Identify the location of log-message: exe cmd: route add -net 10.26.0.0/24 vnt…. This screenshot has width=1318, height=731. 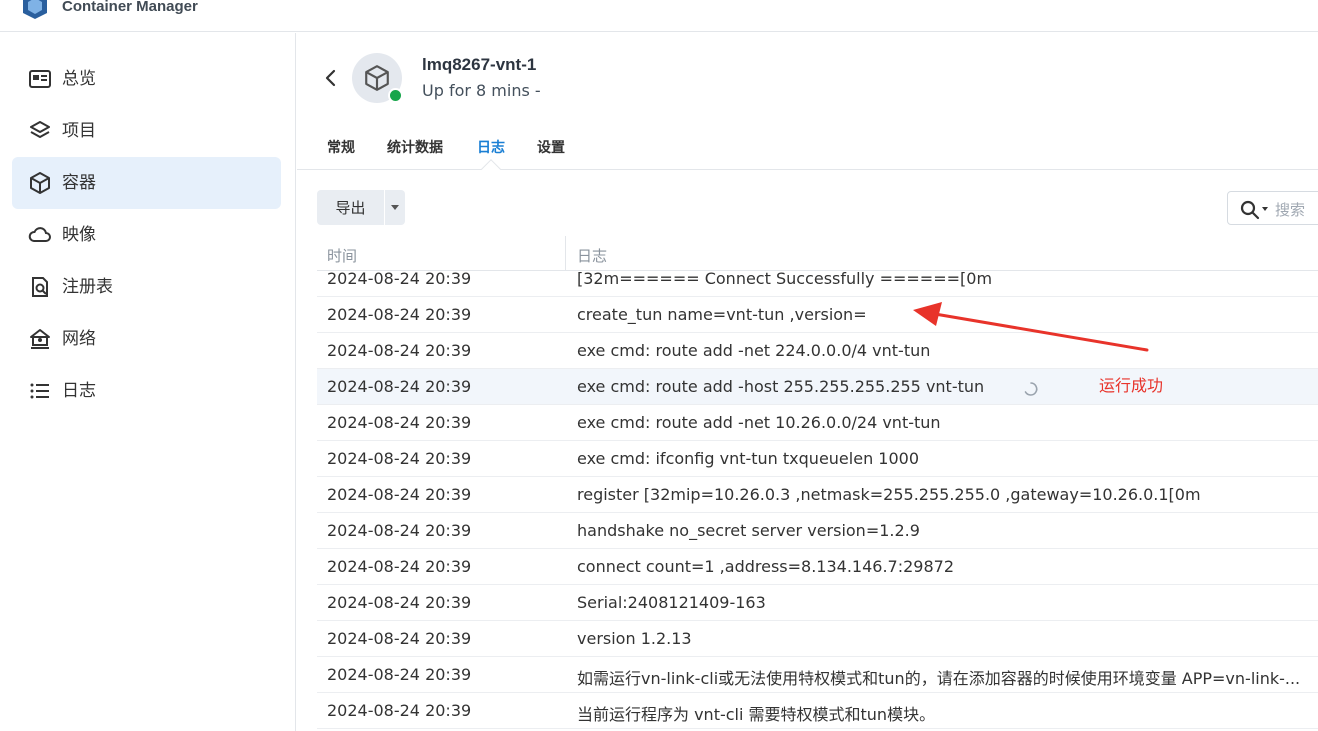
(759, 422).